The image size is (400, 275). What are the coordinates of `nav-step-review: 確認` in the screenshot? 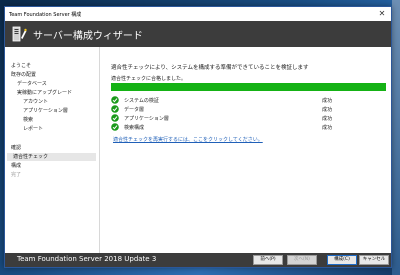 It's located at (16, 148).